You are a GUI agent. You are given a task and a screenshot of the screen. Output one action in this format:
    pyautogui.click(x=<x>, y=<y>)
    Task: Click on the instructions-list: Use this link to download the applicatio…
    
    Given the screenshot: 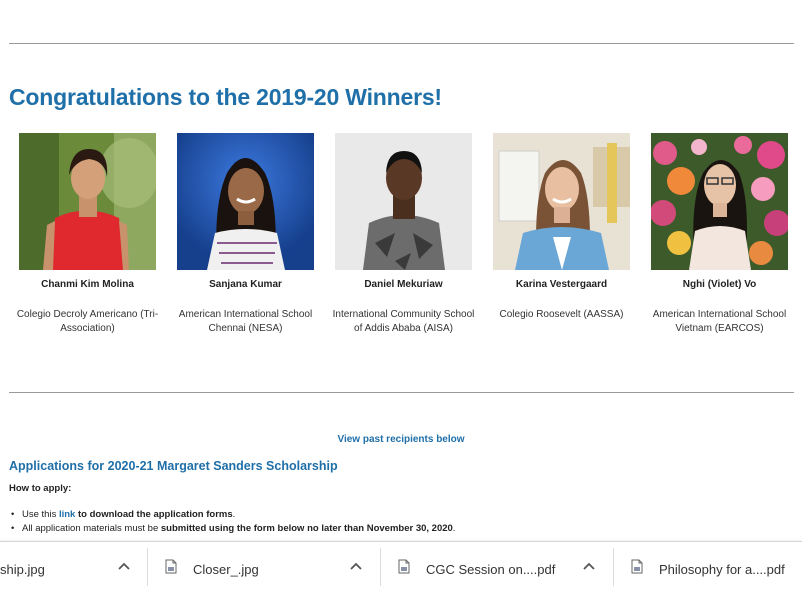 What is the action you would take?
    pyautogui.click(x=232, y=522)
    